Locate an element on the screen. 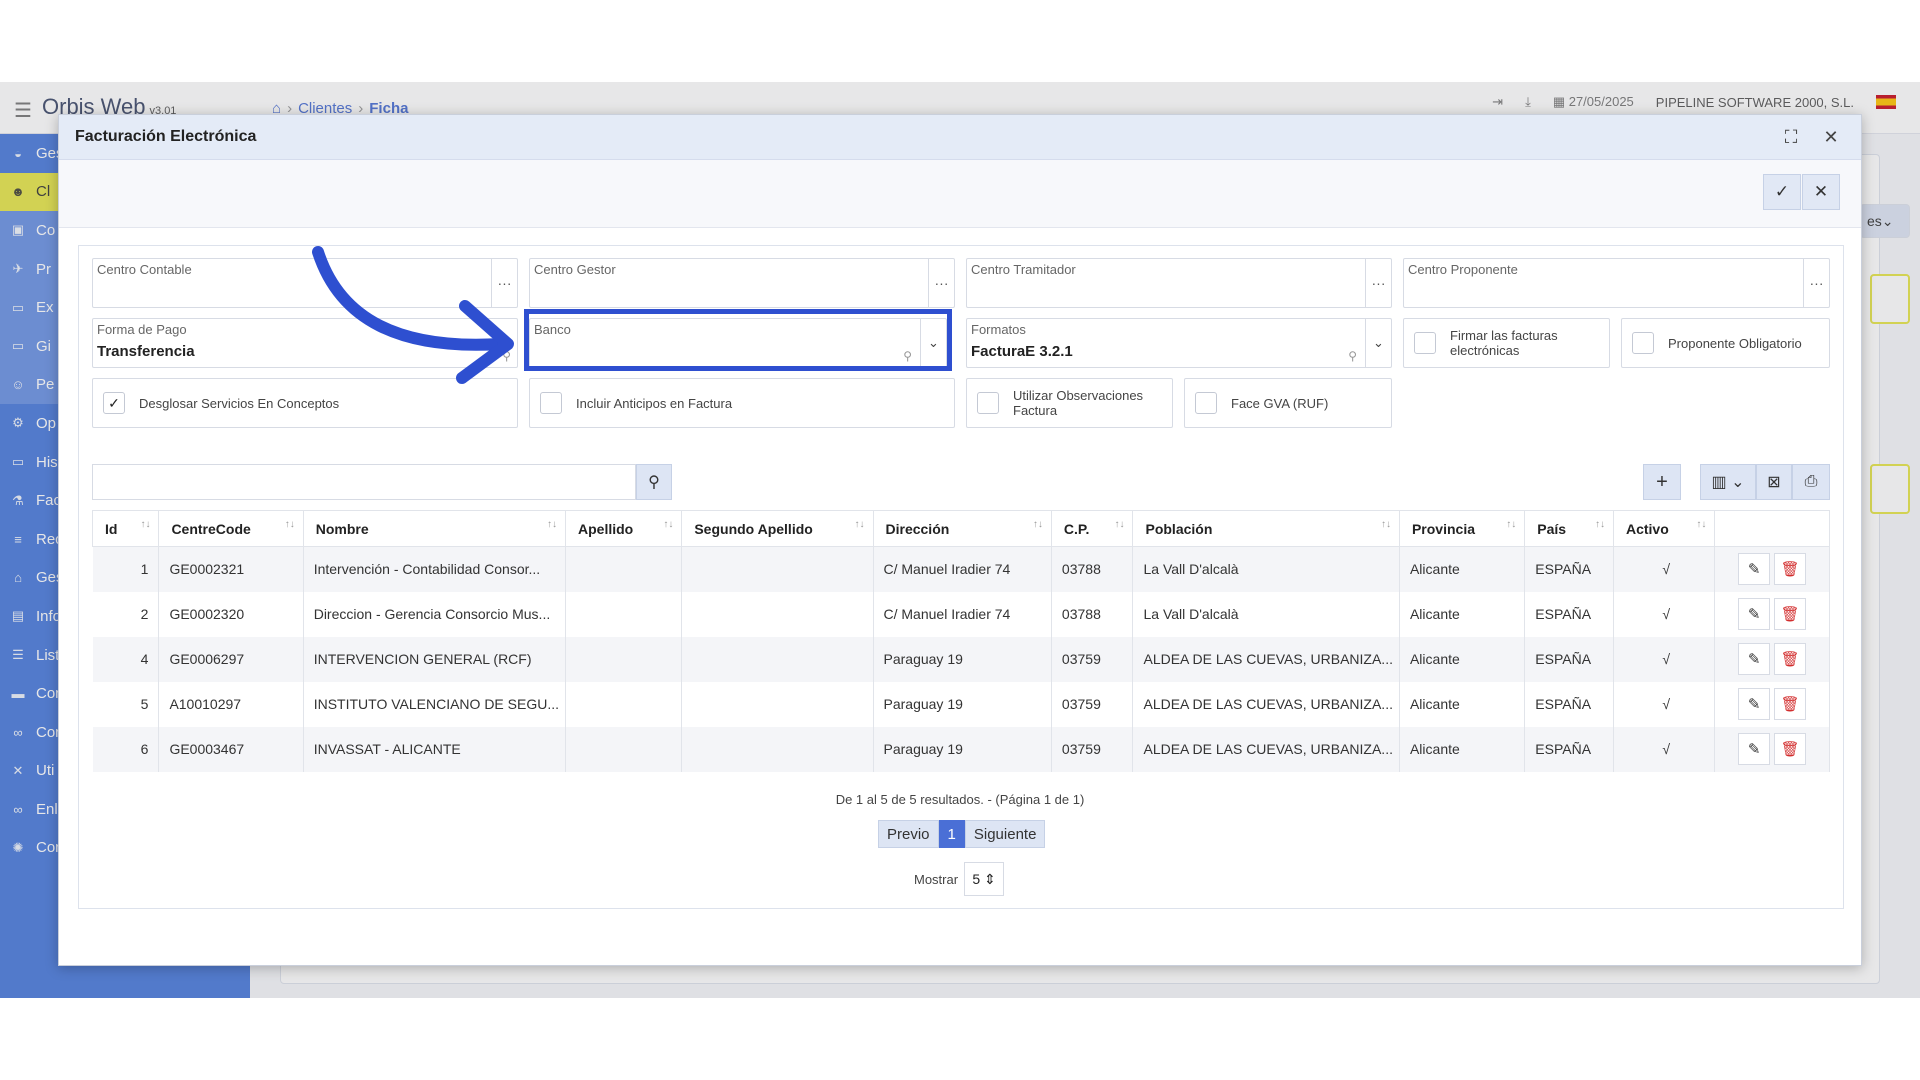 The height and width of the screenshot is (1080, 1920). cell-direccion: Paraguay 19 is located at coordinates (962, 704).